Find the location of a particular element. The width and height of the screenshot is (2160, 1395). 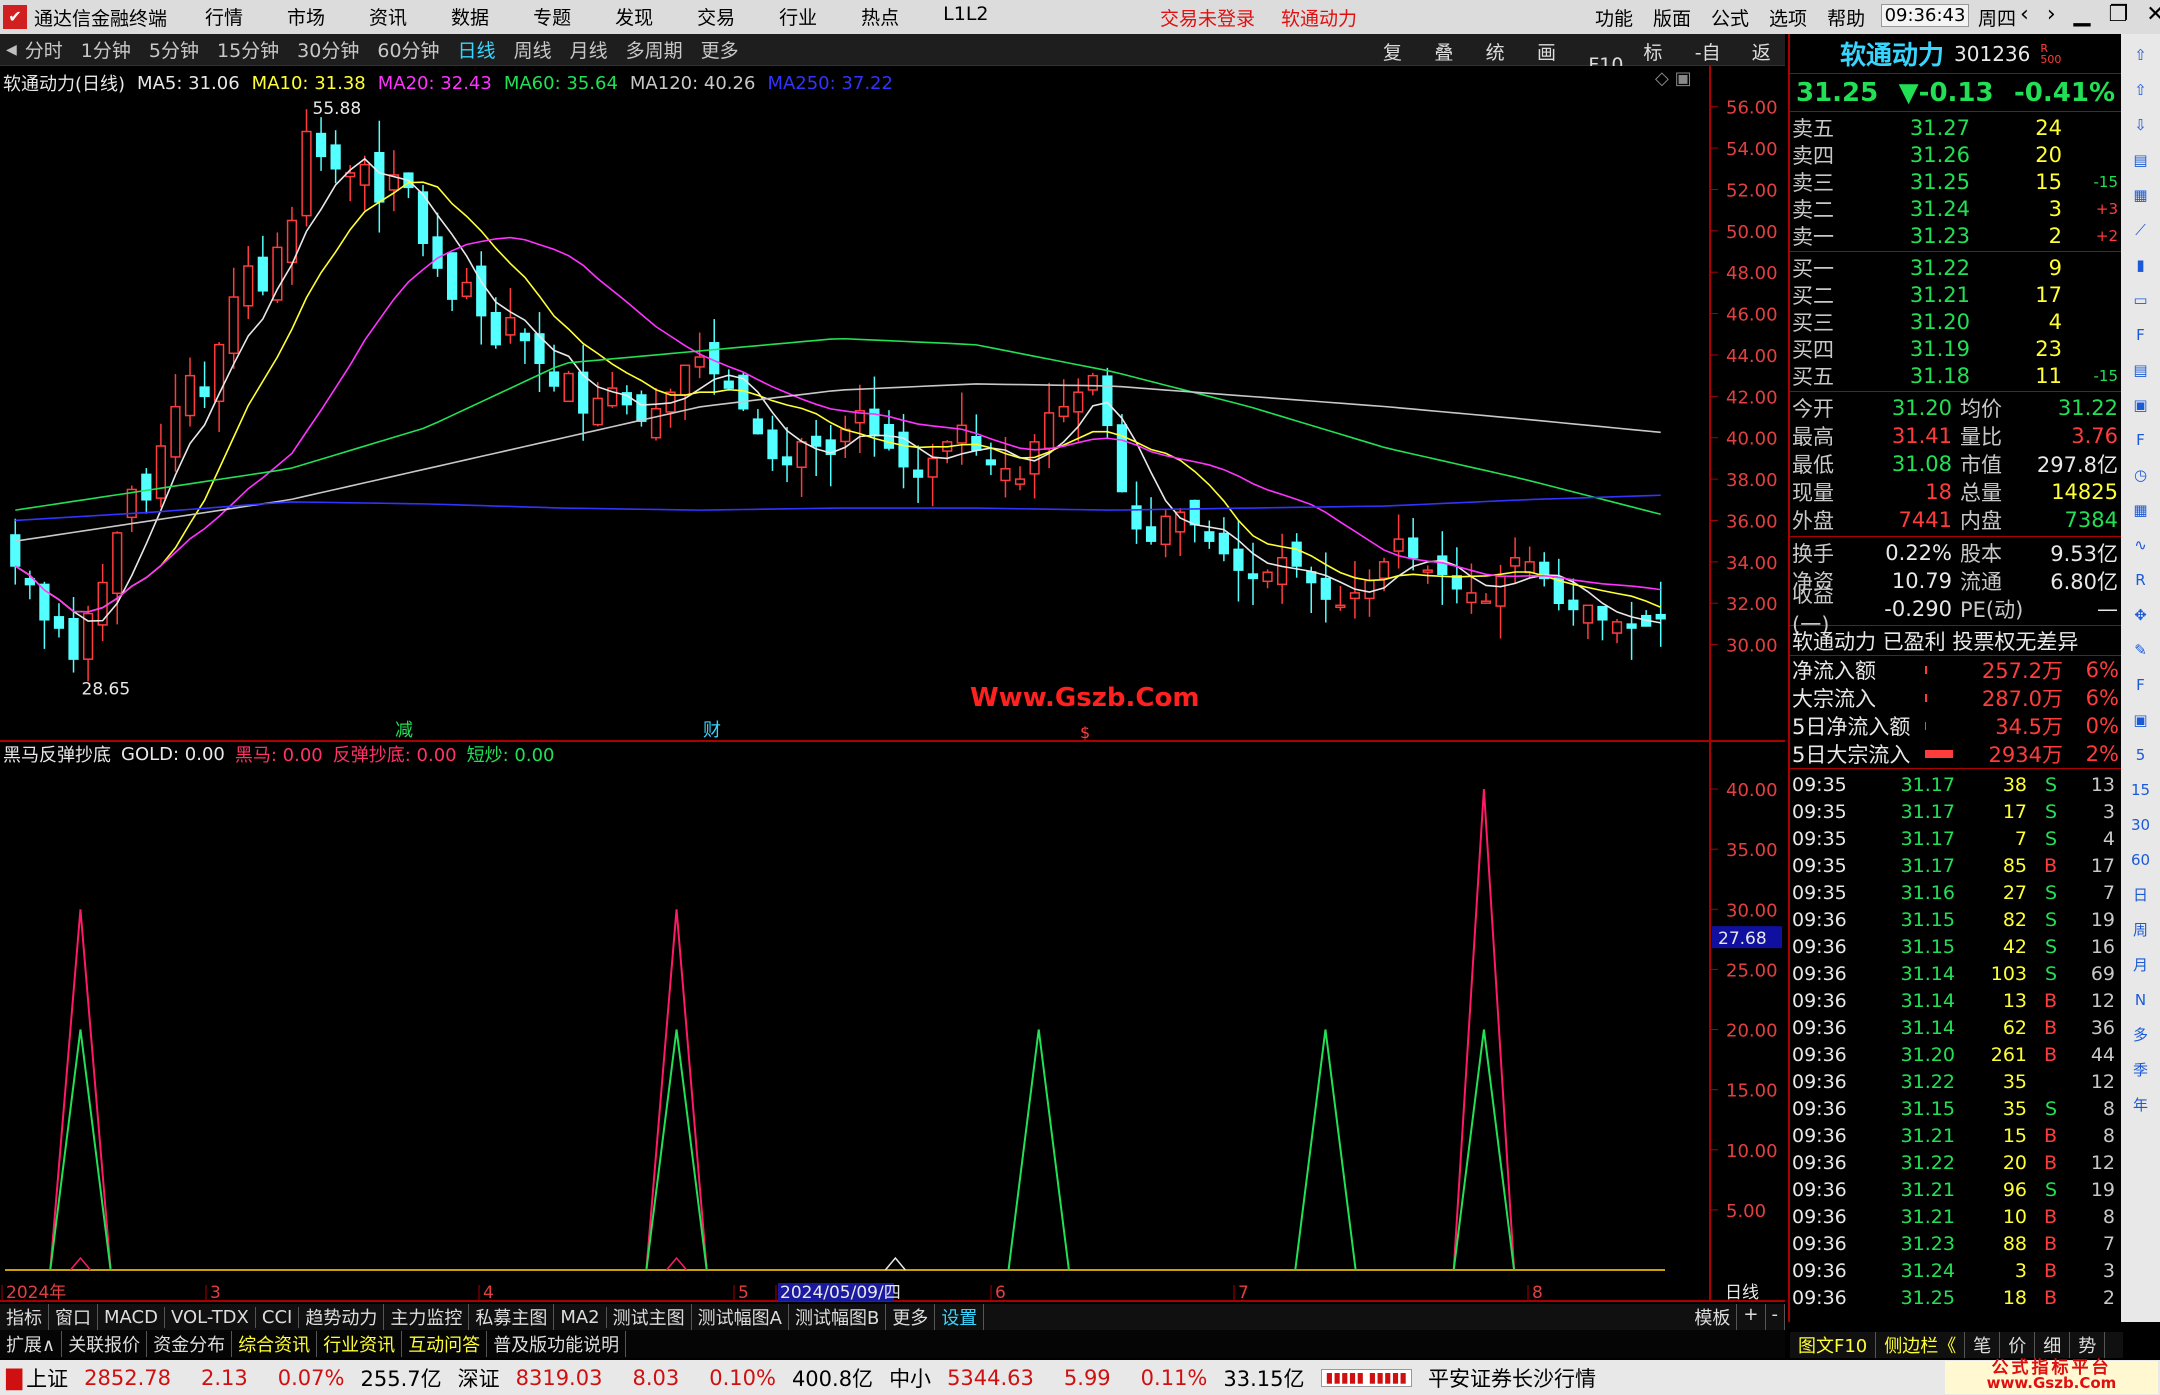

arrow-up-icon: ⇧ is located at coordinates (2141, 55).